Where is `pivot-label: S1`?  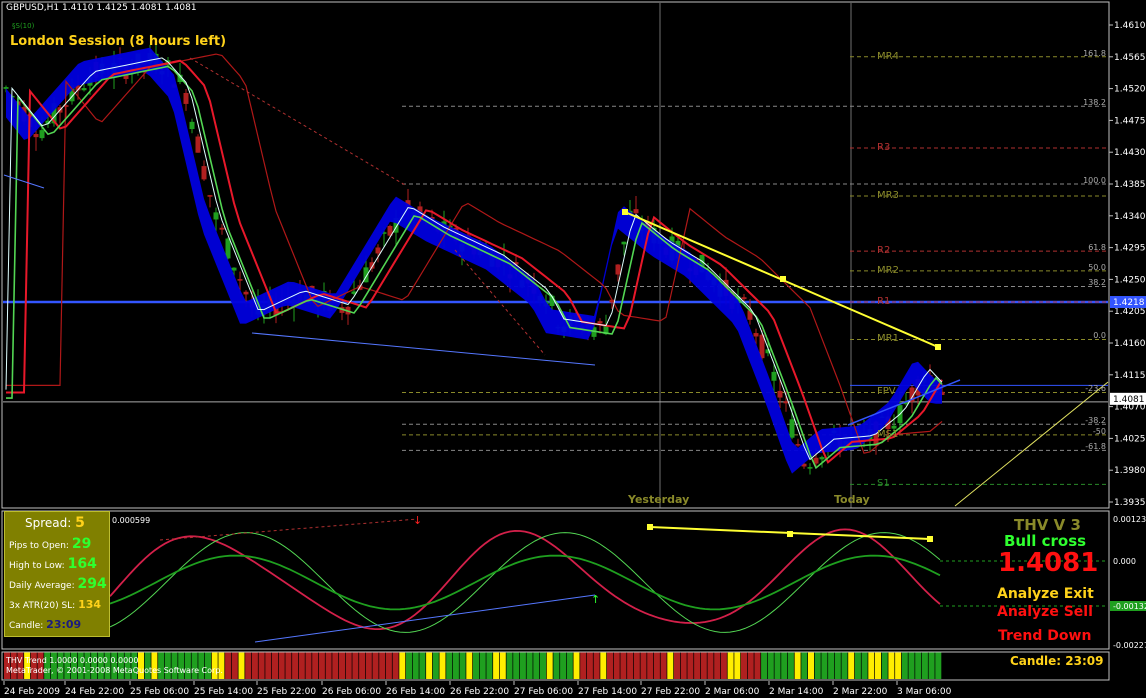
pivot-label: S1 is located at coordinates (883, 484).